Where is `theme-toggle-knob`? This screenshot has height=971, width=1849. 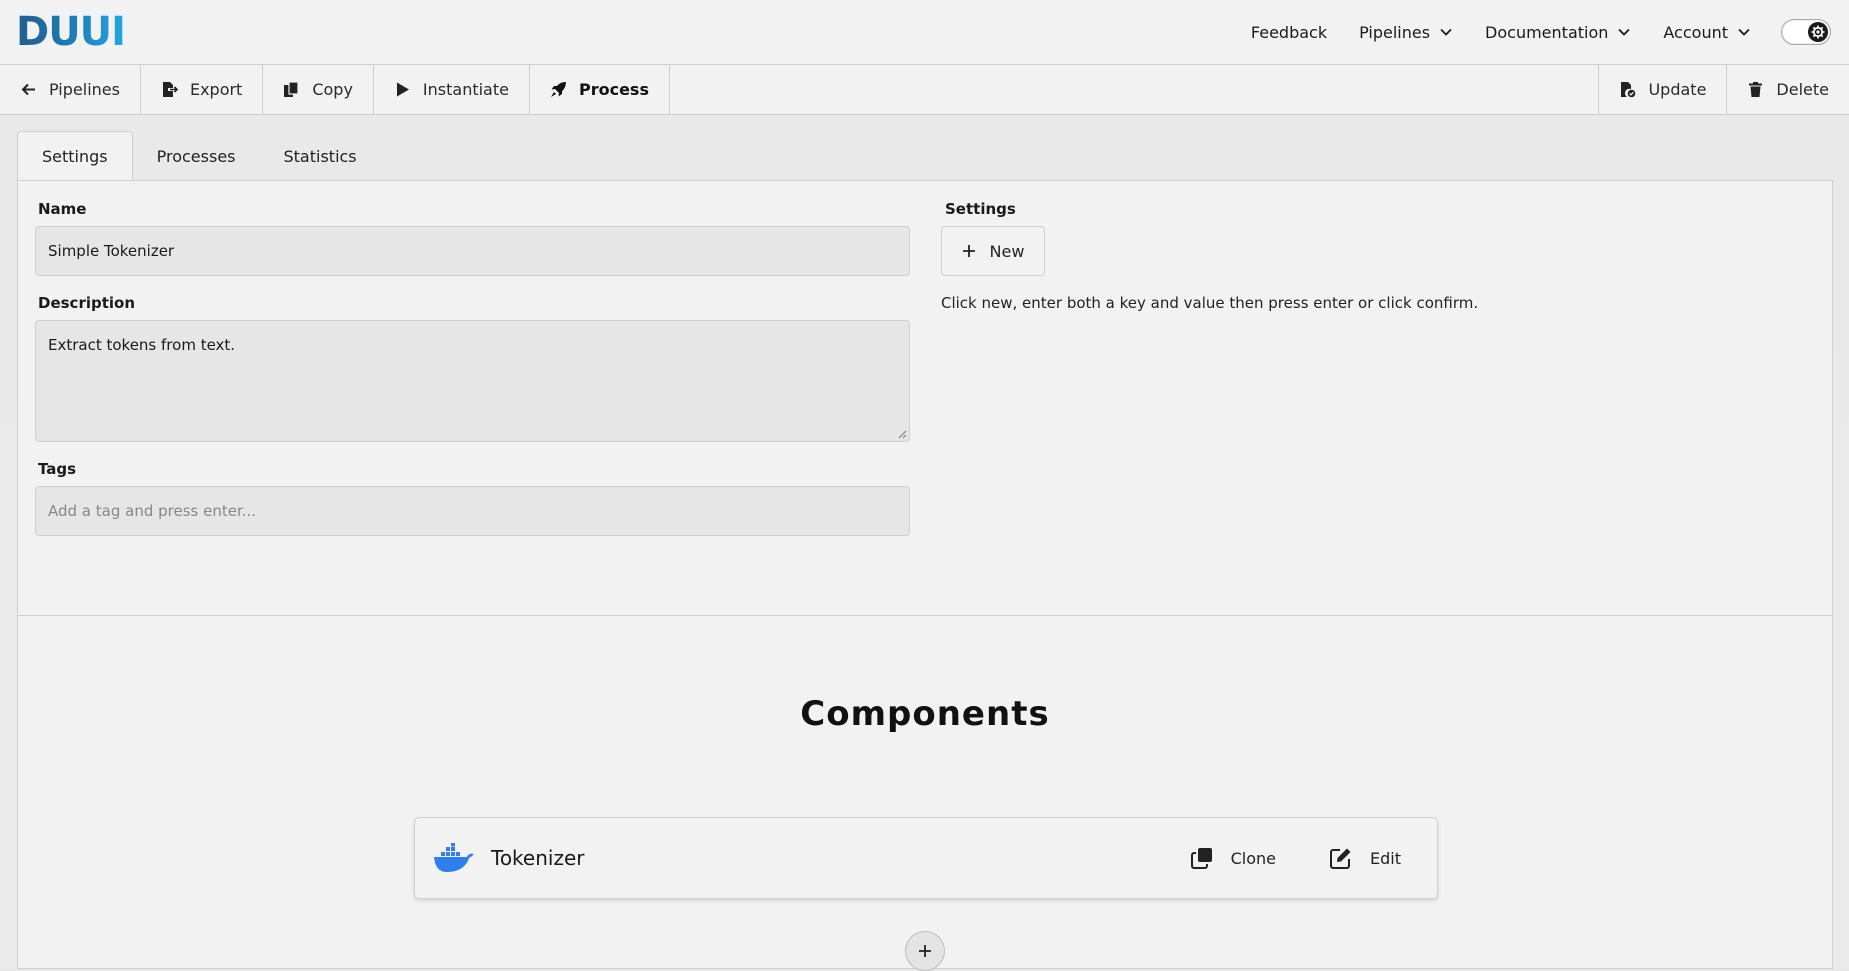 theme-toggle-knob is located at coordinates (1818, 32).